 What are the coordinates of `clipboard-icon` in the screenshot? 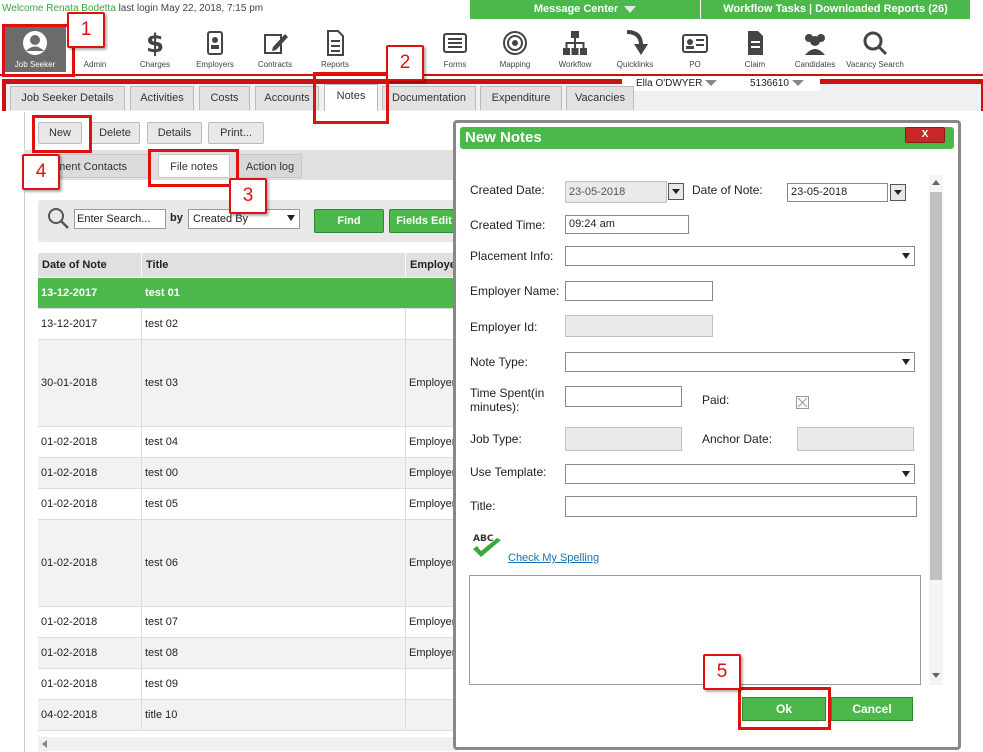 It's located at (755, 43).